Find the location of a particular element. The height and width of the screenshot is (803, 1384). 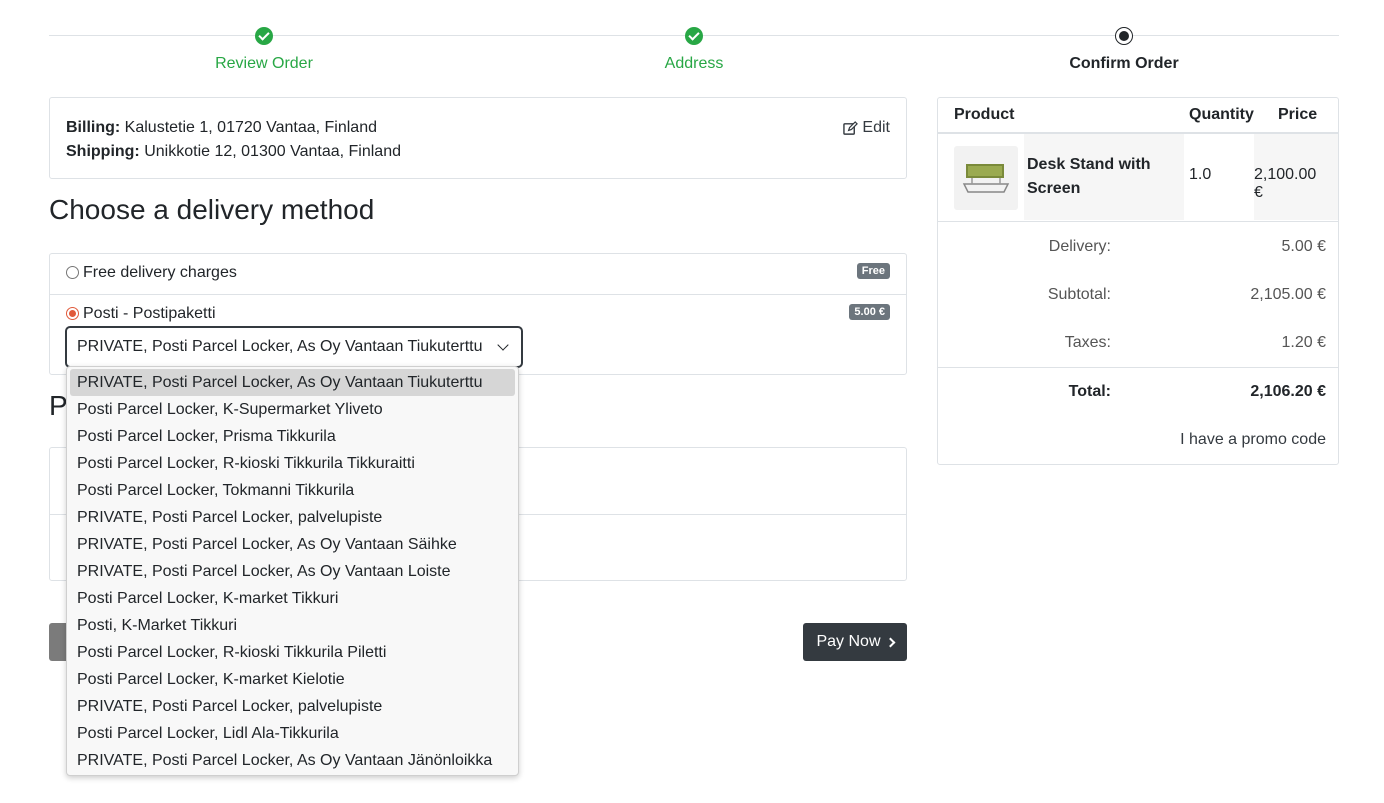

product-name-cell: Desk Stand with Screen is located at coordinates (1104, 177).